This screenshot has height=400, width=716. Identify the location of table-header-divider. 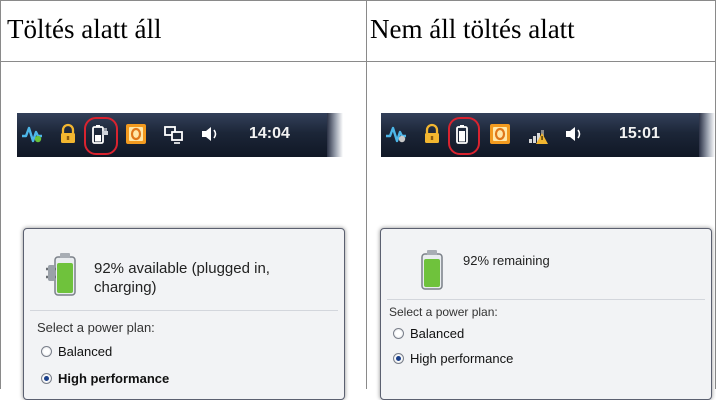
(358, 61).